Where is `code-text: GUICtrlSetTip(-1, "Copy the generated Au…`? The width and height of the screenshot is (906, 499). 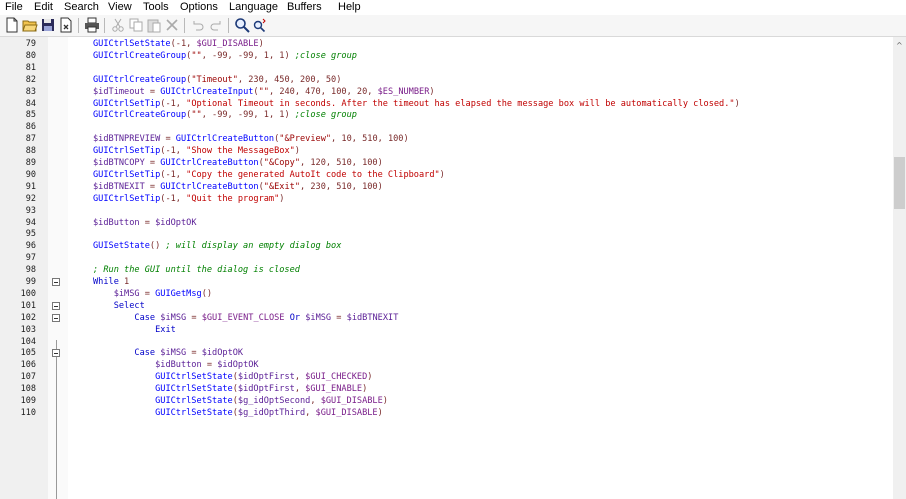
code-text: GUICtrlSetTip(-1, "Copy the generated Au… is located at coordinates (269, 176).